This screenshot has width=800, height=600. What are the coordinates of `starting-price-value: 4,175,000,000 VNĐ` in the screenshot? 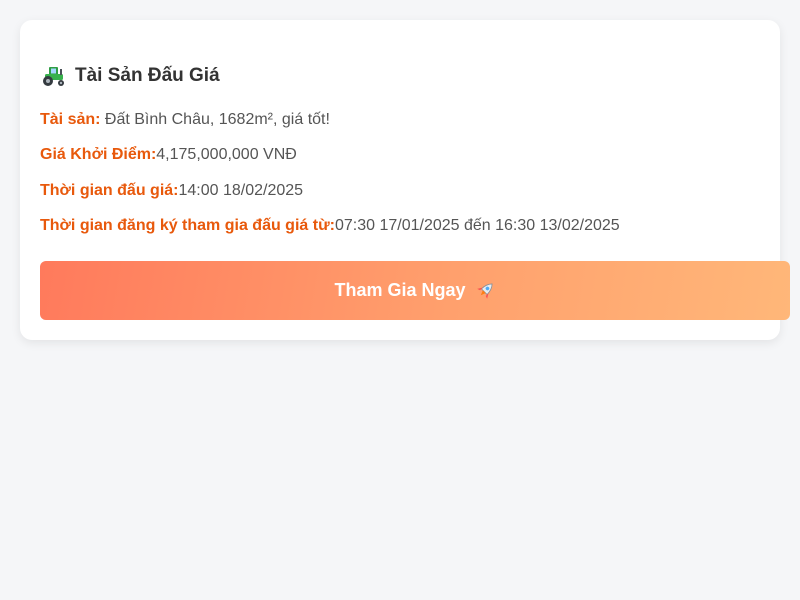 It's located at (226, 154).